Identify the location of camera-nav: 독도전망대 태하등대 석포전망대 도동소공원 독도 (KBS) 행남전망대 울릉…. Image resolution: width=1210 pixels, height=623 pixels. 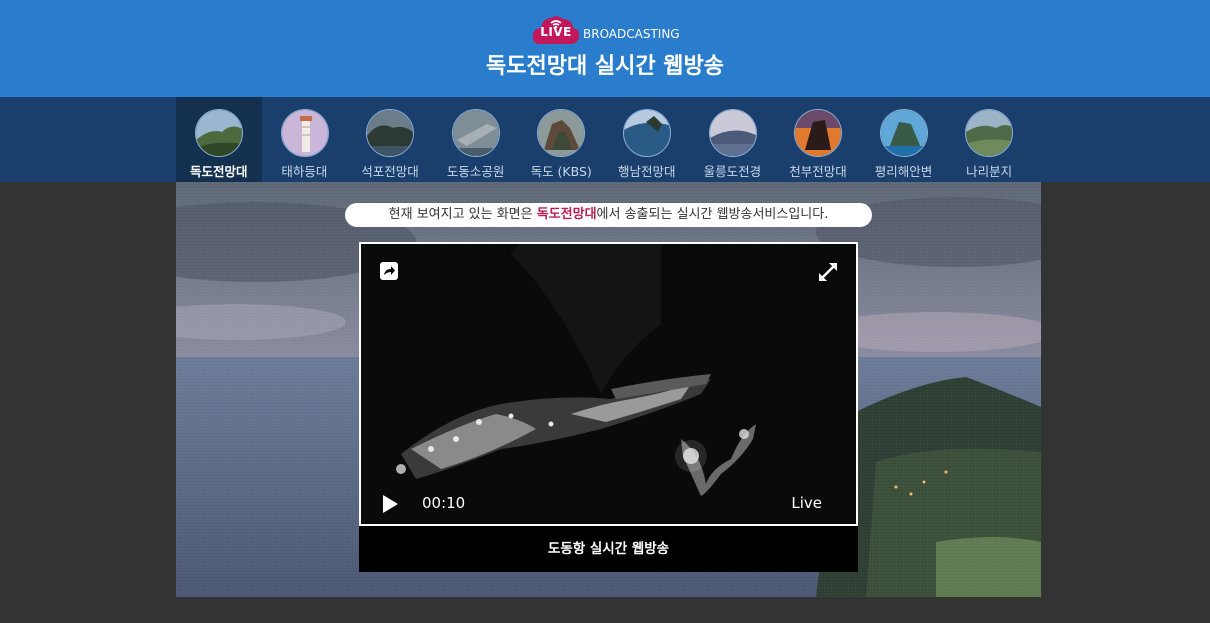
(605, 139).